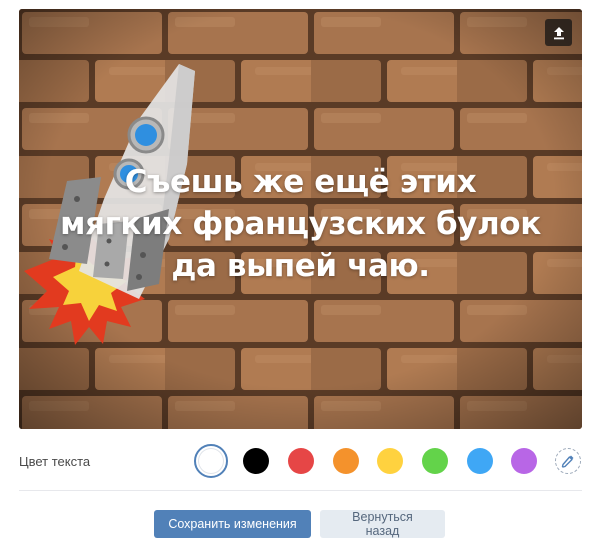  I want to click on upload-icon, so click(558, 32).